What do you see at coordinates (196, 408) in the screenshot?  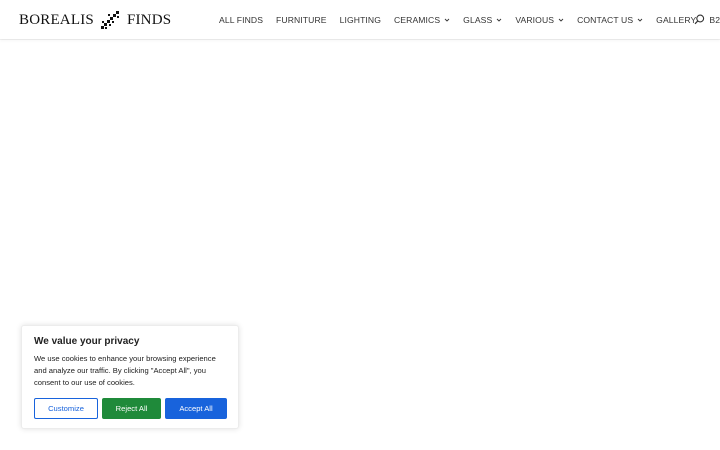 I see `accept-all-button: Accept All` at bounding box center [196, 408].